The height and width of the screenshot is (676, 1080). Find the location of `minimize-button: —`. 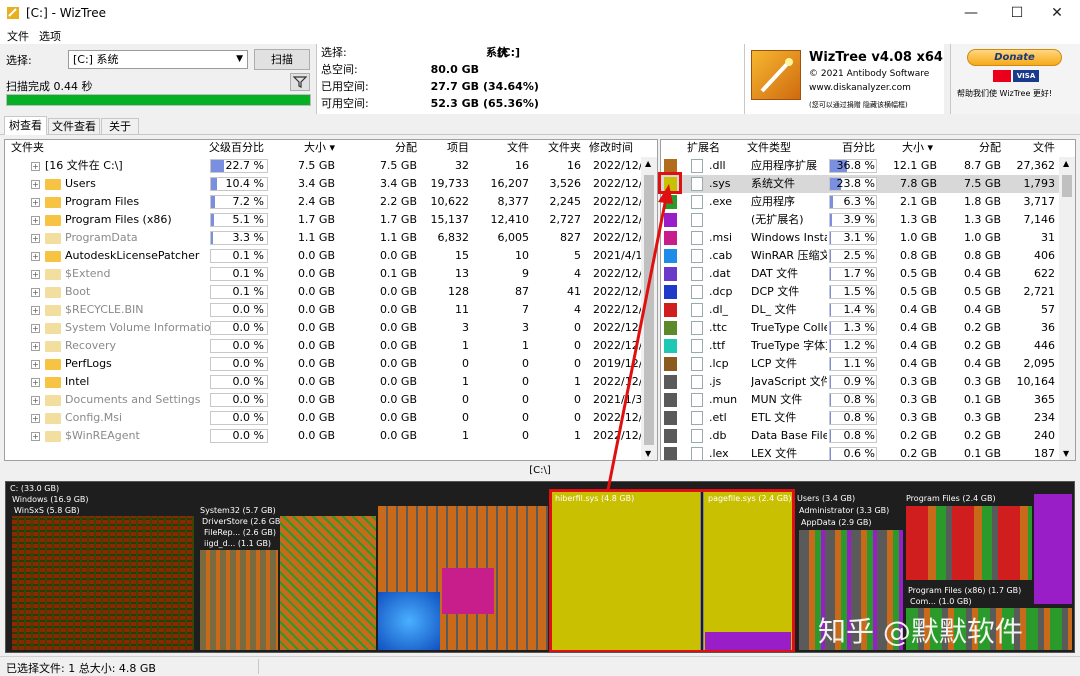

minimize-button: — is located at coordinates (971, 13).